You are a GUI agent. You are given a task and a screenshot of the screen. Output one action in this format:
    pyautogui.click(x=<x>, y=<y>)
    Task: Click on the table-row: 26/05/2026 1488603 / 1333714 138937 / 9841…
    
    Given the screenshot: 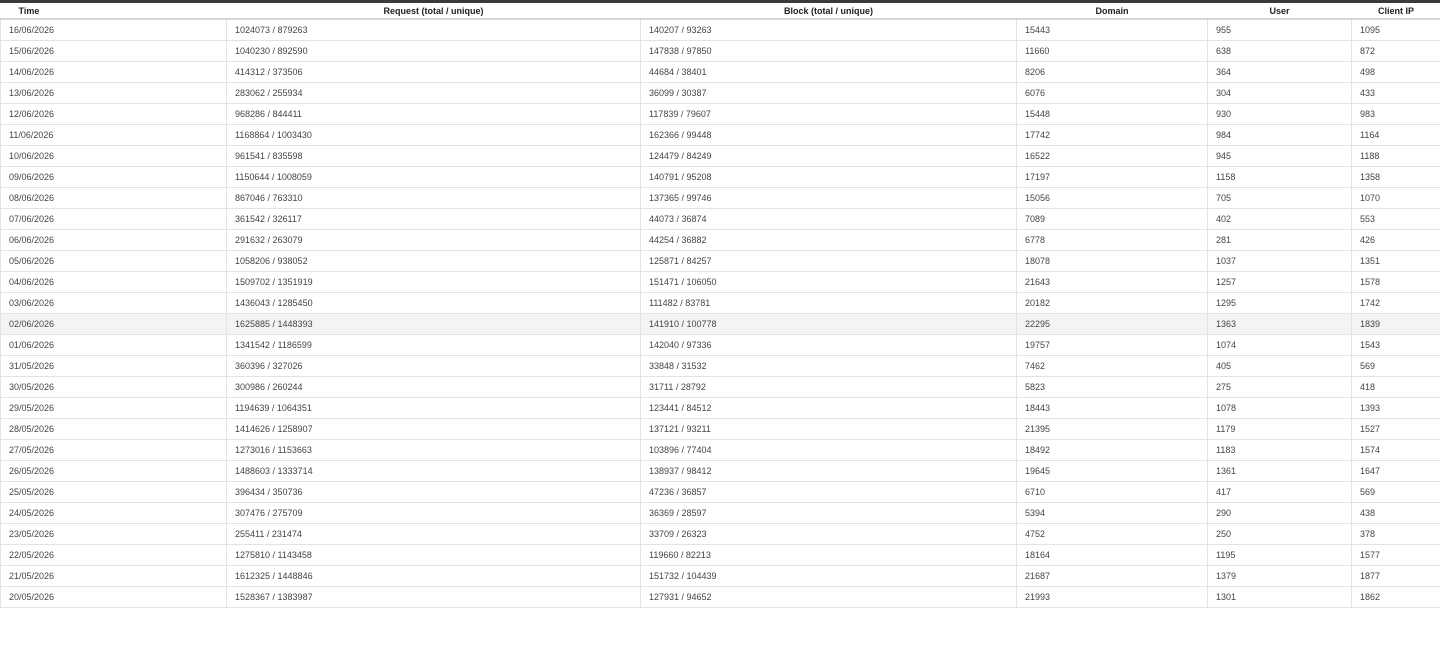 What is the action you would take?
    pyautogui.click(x=720, y=471)
    